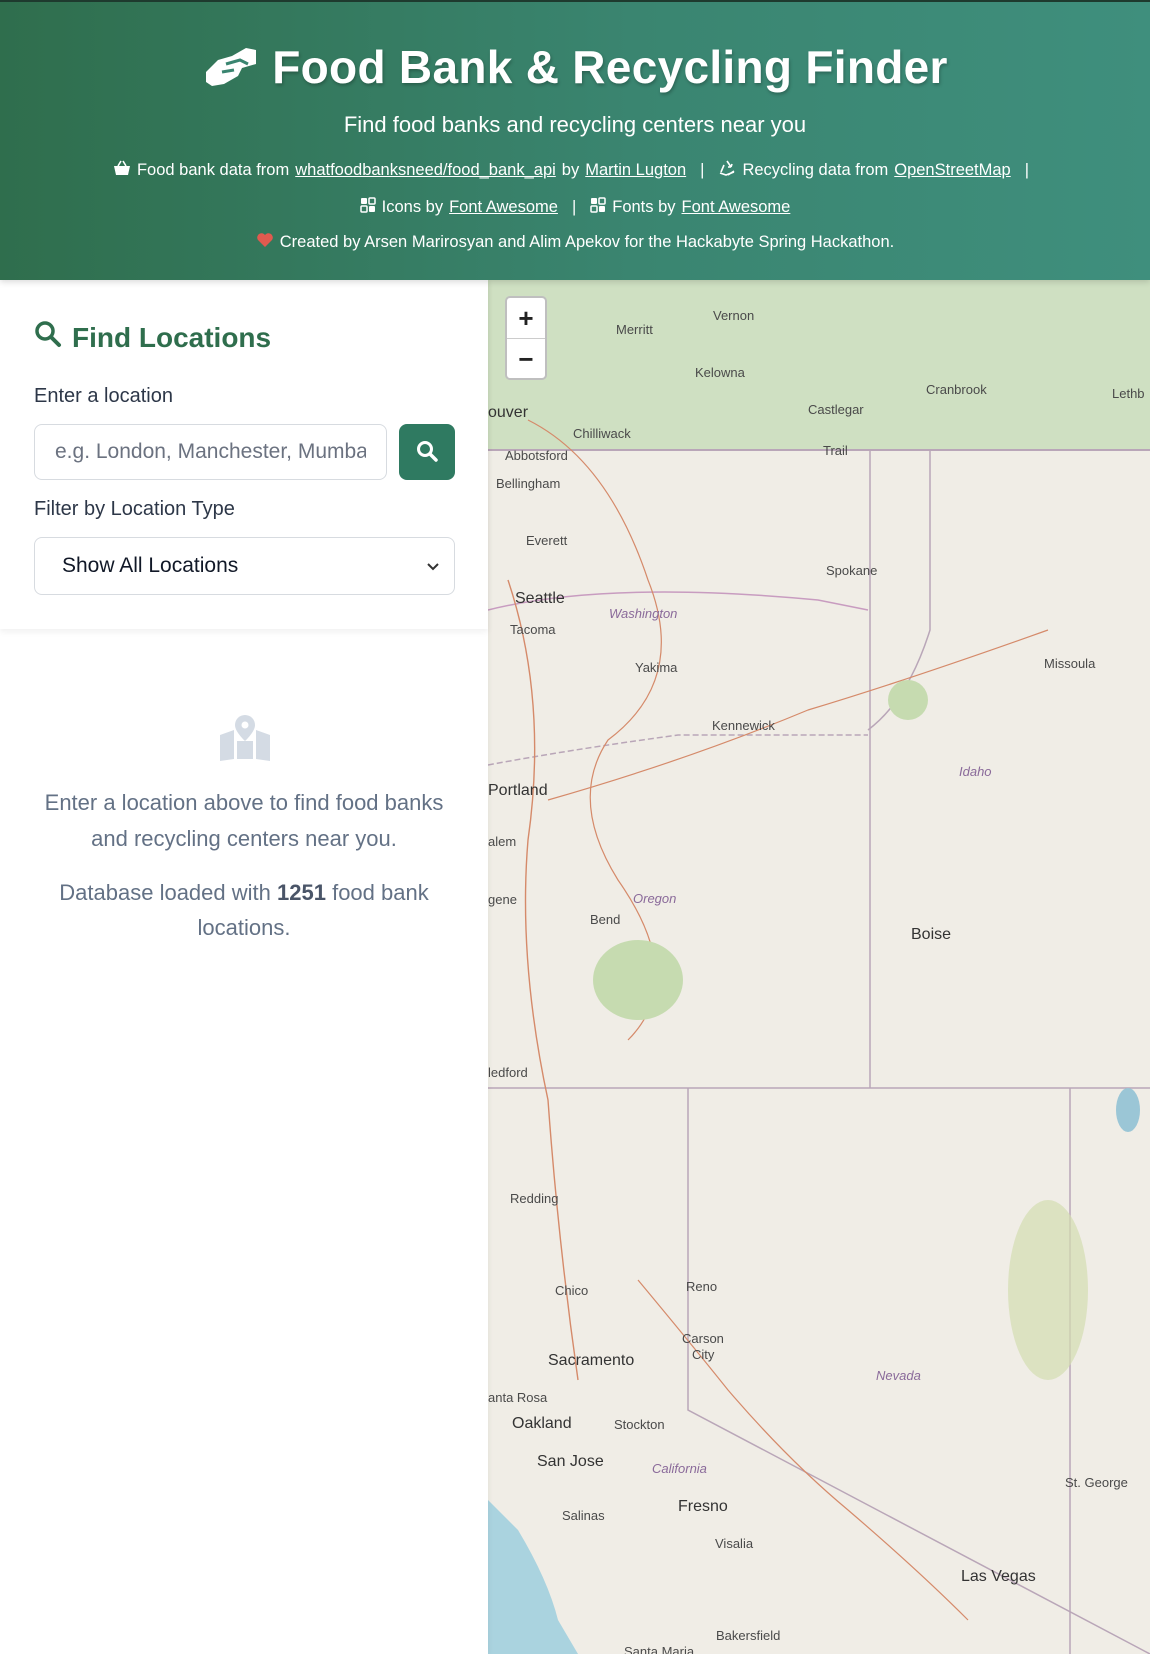  Describe the element at coordinates (540, 598) in the screenshot. I see `map-label: Seattle` at that location.